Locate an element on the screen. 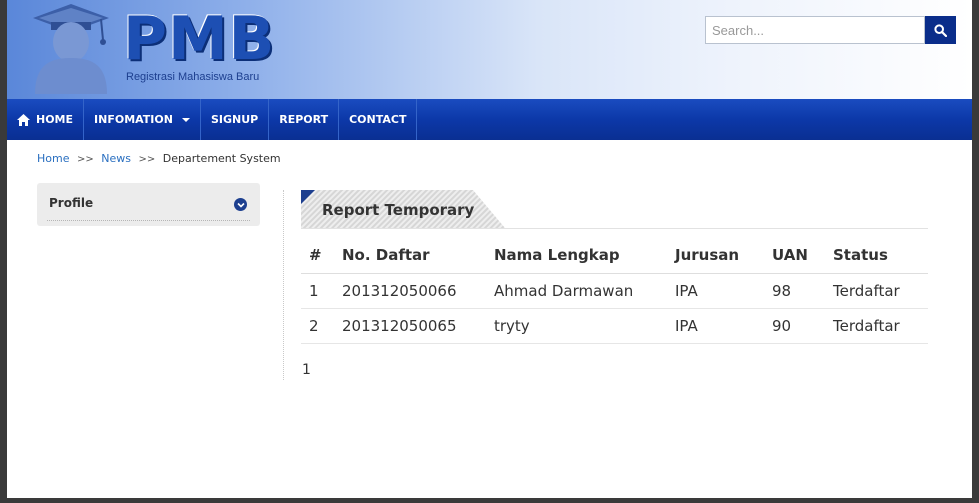 This screenshot has width=979, height=503. breadcrumb-current: Departement System is located at coordinates (221, 158).